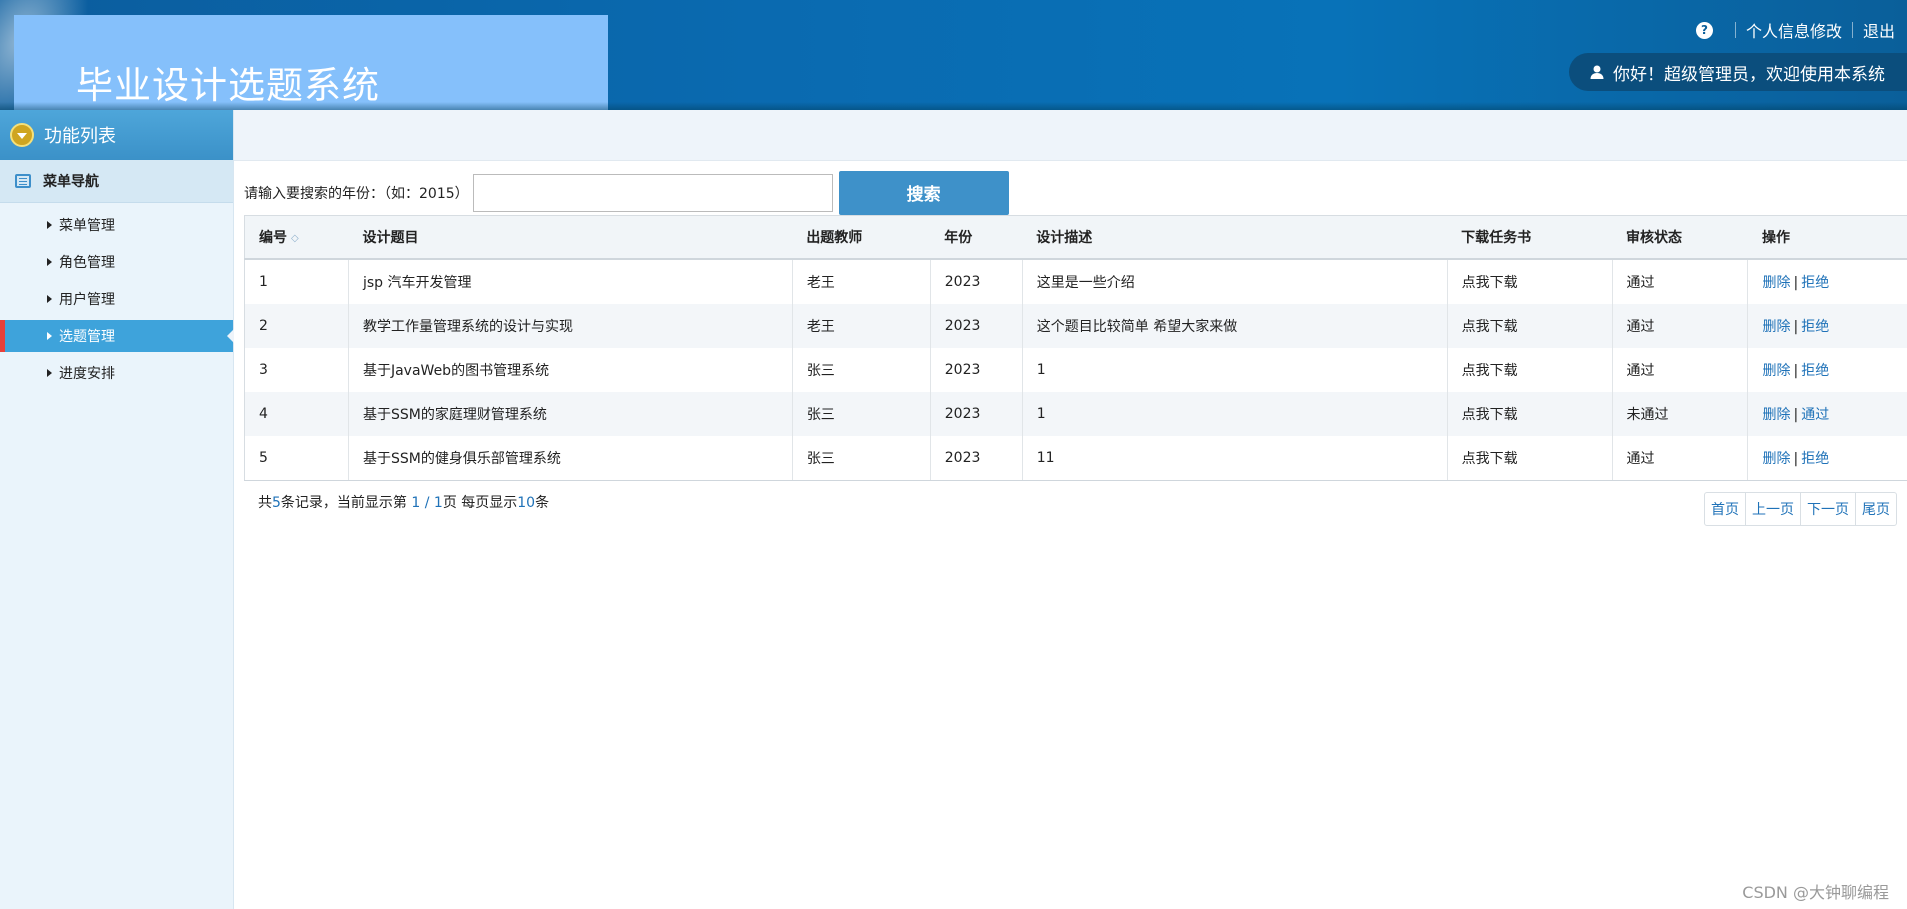 Image resolution: width=1907 pixels, height=909 pixels. I want to click on table-header-row: 编号 ◇ 设计题目 出题教师 年份 设计描述 下载任务书 审核状态 操作, so click(1075, 237).